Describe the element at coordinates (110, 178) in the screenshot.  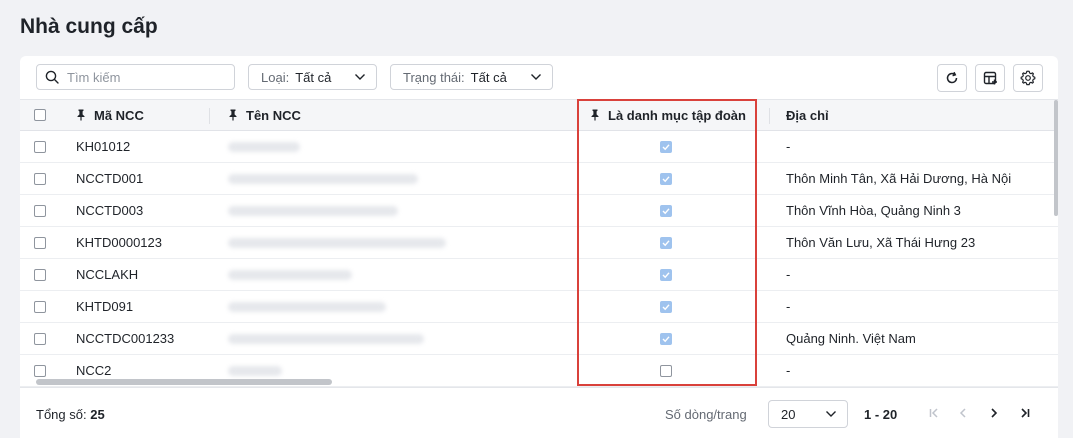
I see `row-code: NCCTD001` at that location.